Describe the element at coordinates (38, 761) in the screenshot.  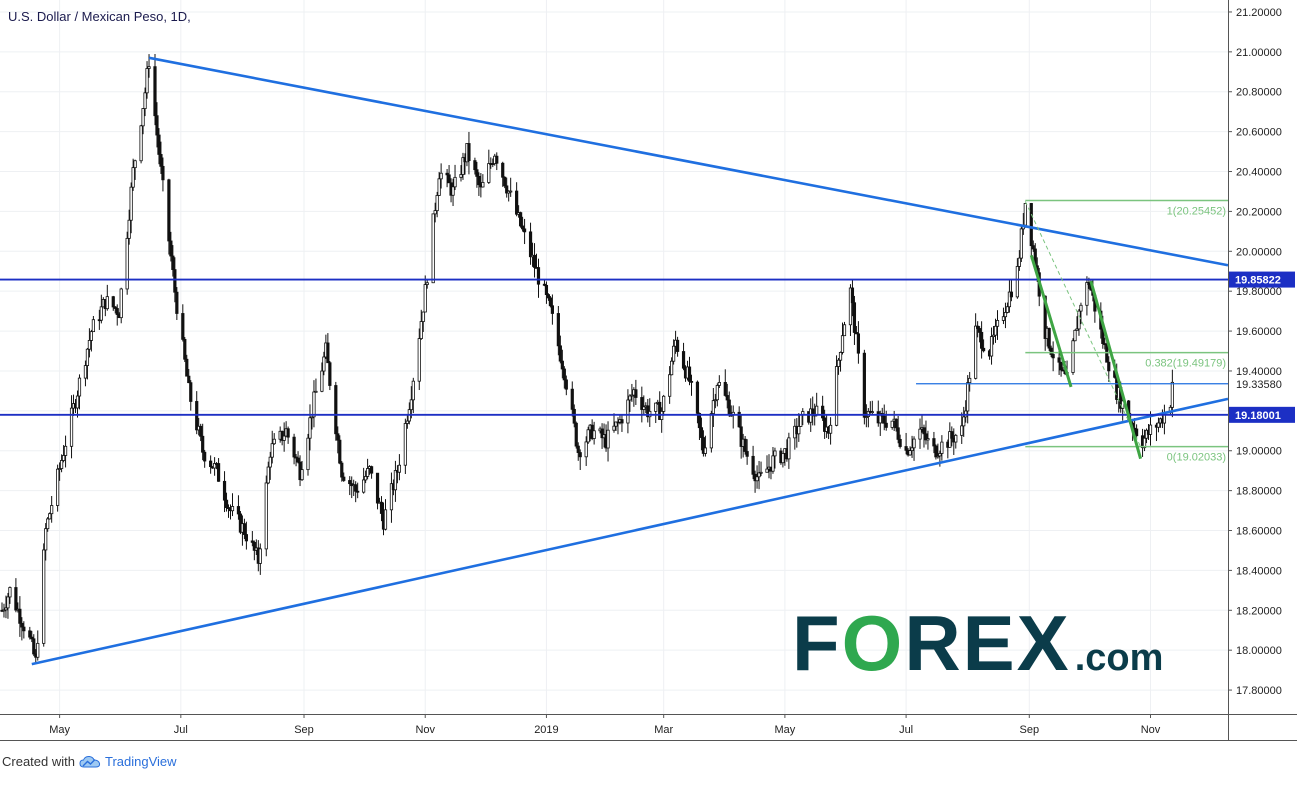
I see `created-with-text: Created with` at that location.